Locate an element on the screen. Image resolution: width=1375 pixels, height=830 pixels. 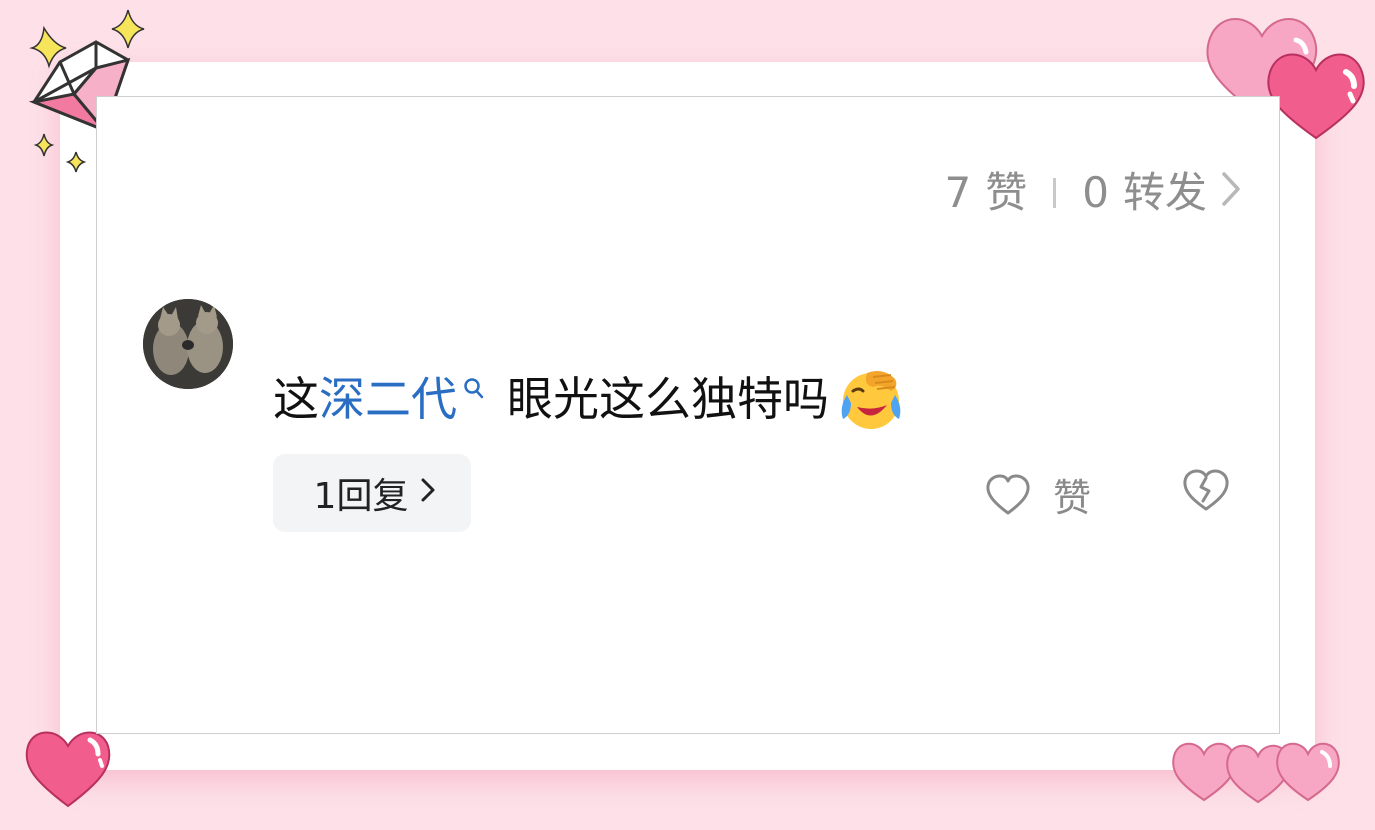
avatar is located at coordinates (188, 344).